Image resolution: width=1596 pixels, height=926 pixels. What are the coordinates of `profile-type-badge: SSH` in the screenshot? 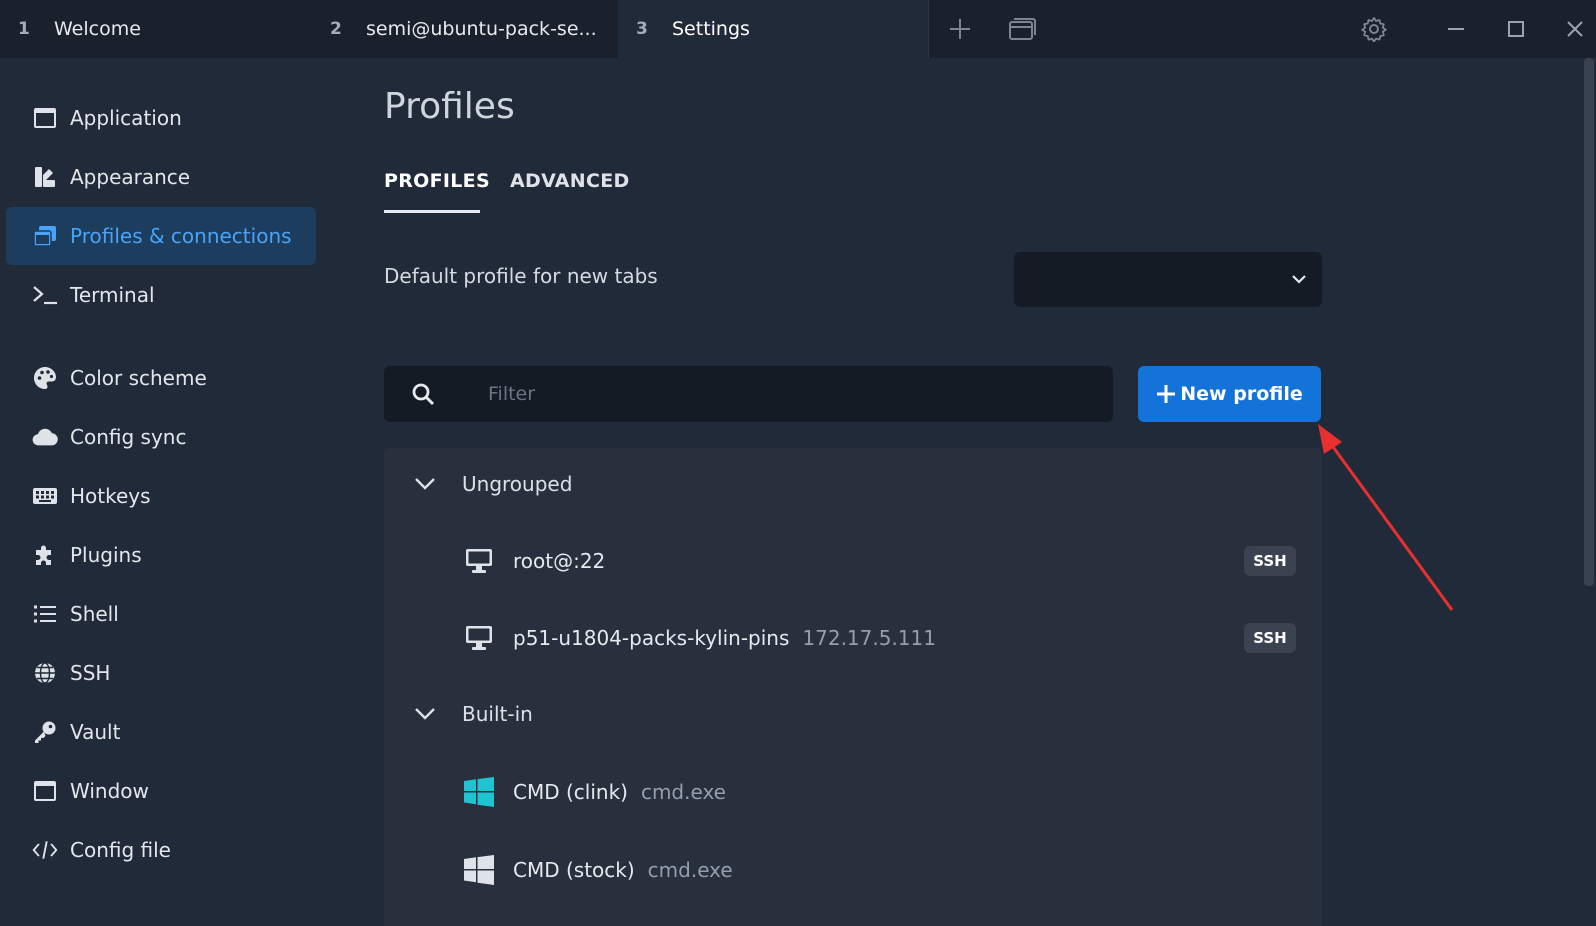 It's located at (1270, 638).